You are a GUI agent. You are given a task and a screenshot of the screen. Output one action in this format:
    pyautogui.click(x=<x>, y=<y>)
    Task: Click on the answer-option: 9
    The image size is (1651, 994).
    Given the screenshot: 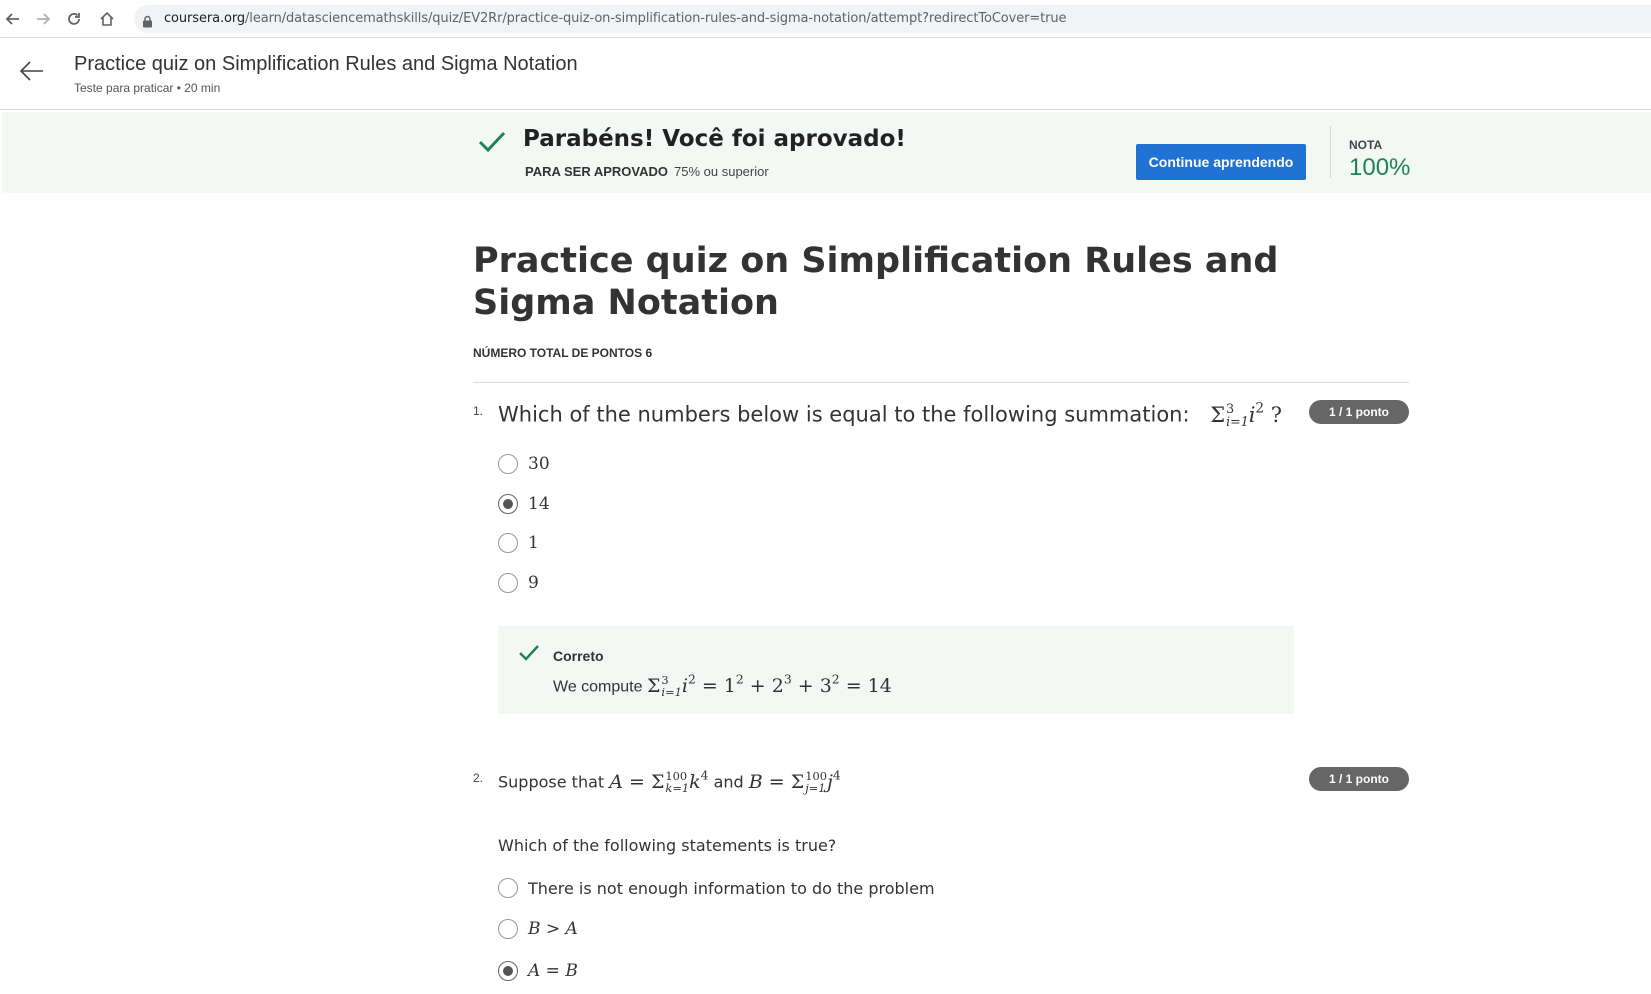 What is the action you would take?
    pyautogui.click(x=518, y=583)
    